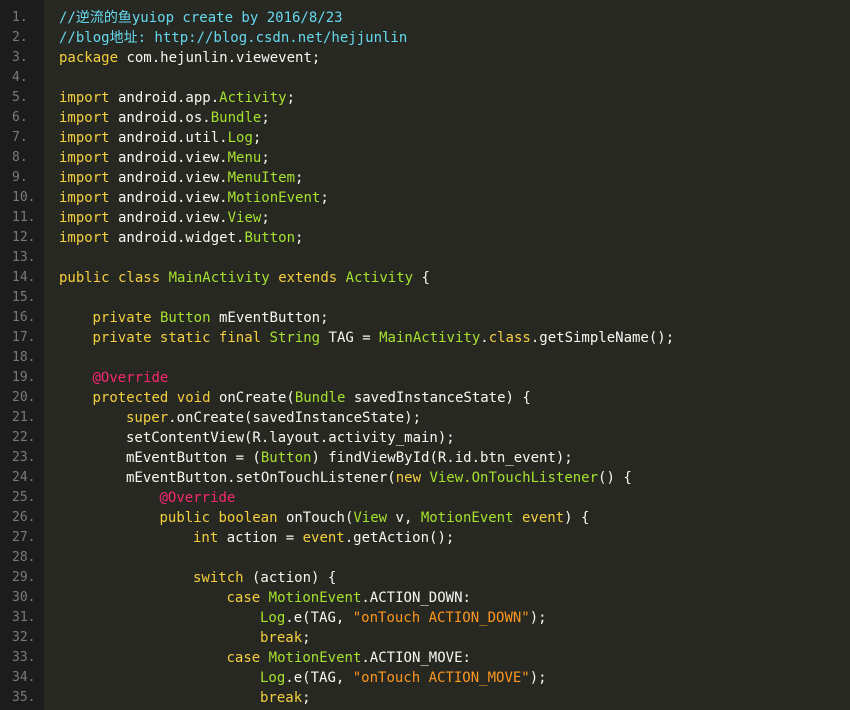  I want to click on code-text: case MotionEvent.ACTION_DOWN:, so click(349, 598).